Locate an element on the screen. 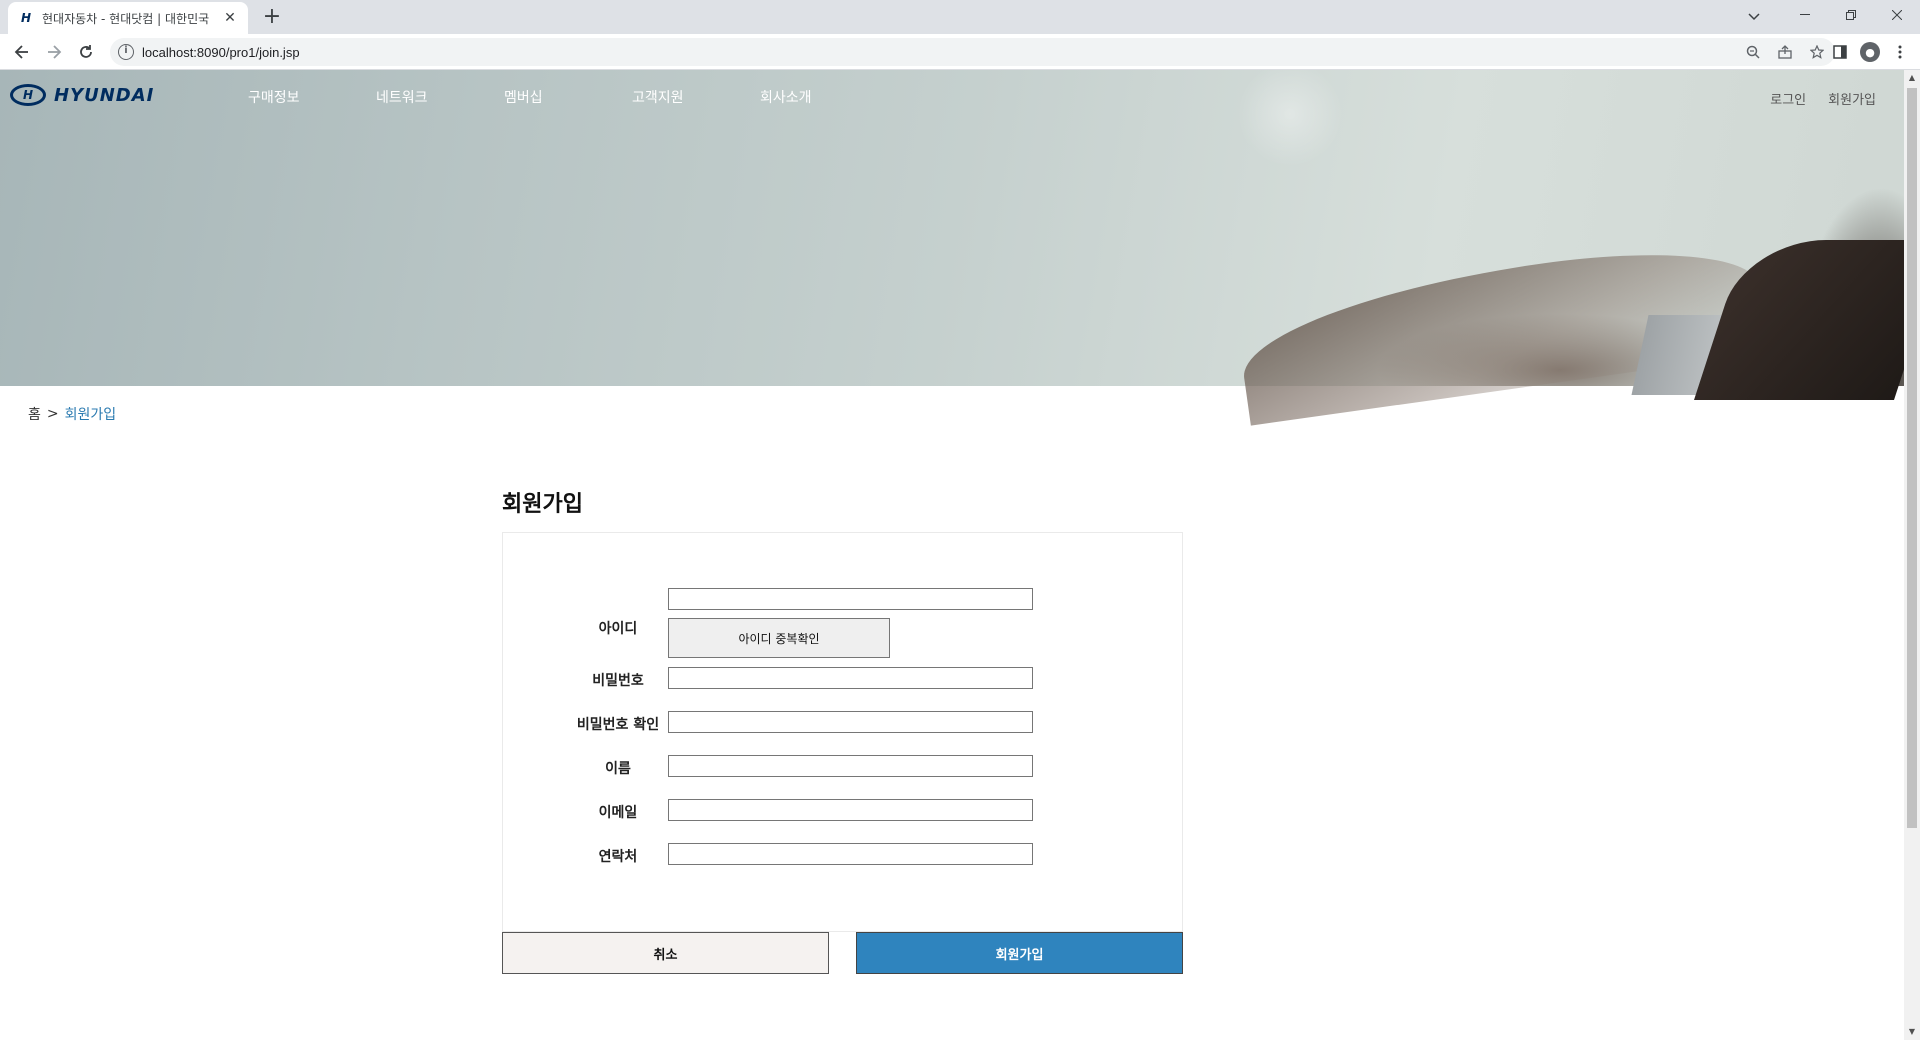  new-tab-button: + is located at coordinates (272, 18).